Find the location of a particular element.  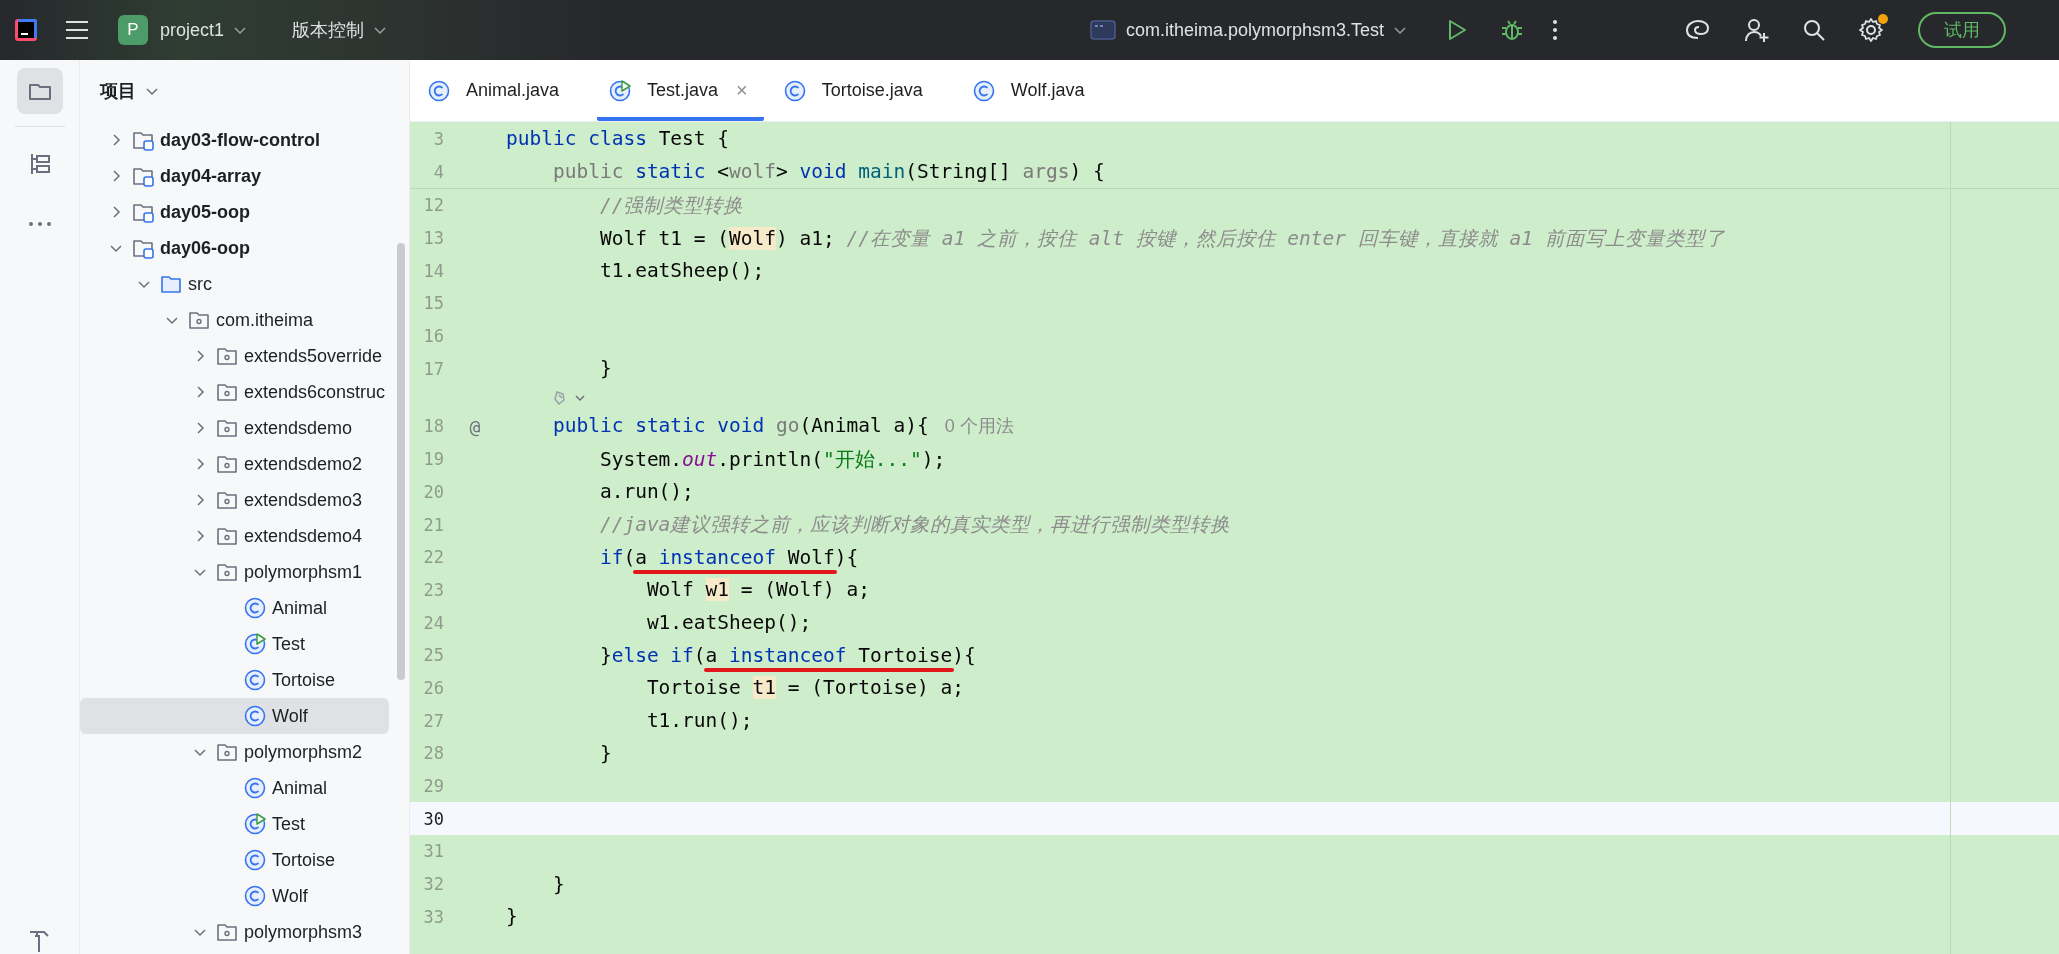

code-line: public static <wolf> void main(String[] args) { is located at coordinates (828, 171).